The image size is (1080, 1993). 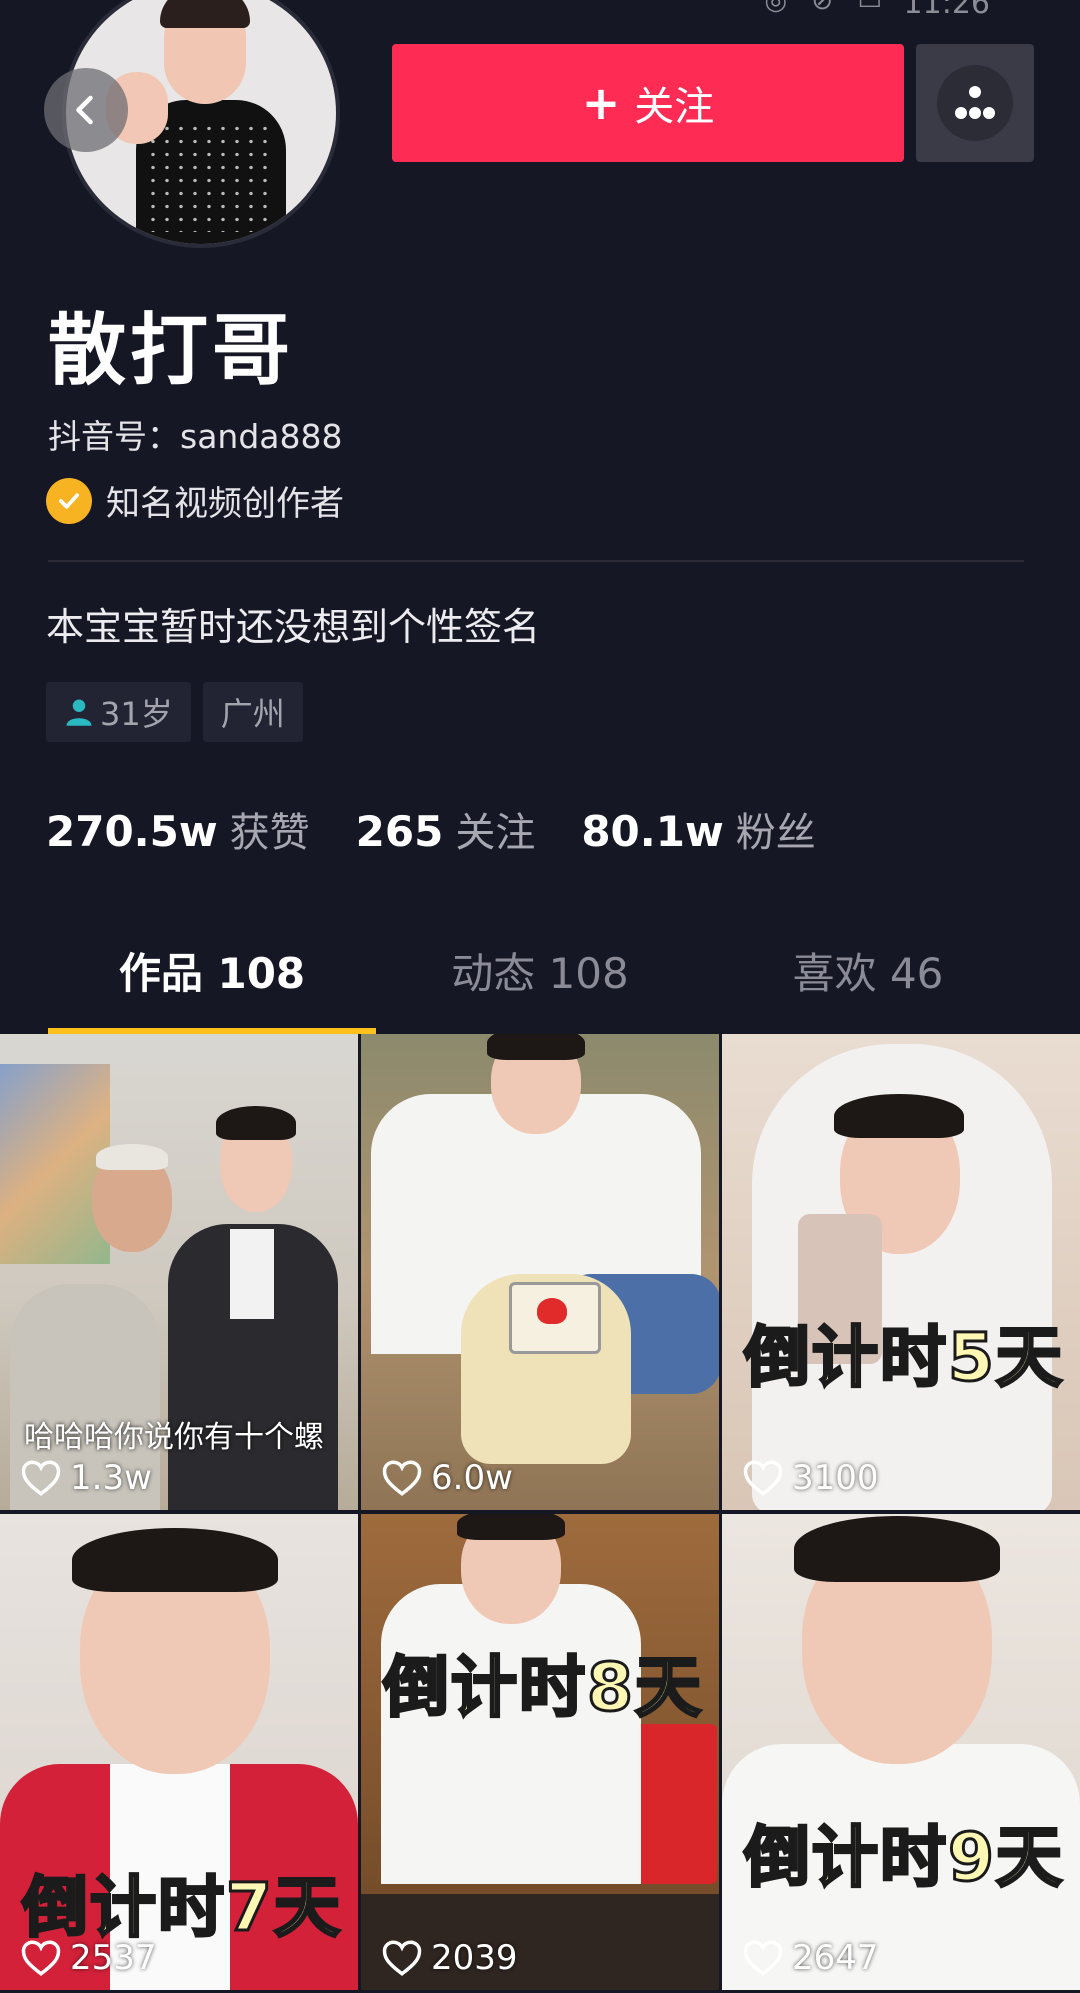 What do you see at coordinates (181, 1908) in the screenshot?
I see `video-caption-overlay: 倒计时7天` at bounding box center [181, 1908].